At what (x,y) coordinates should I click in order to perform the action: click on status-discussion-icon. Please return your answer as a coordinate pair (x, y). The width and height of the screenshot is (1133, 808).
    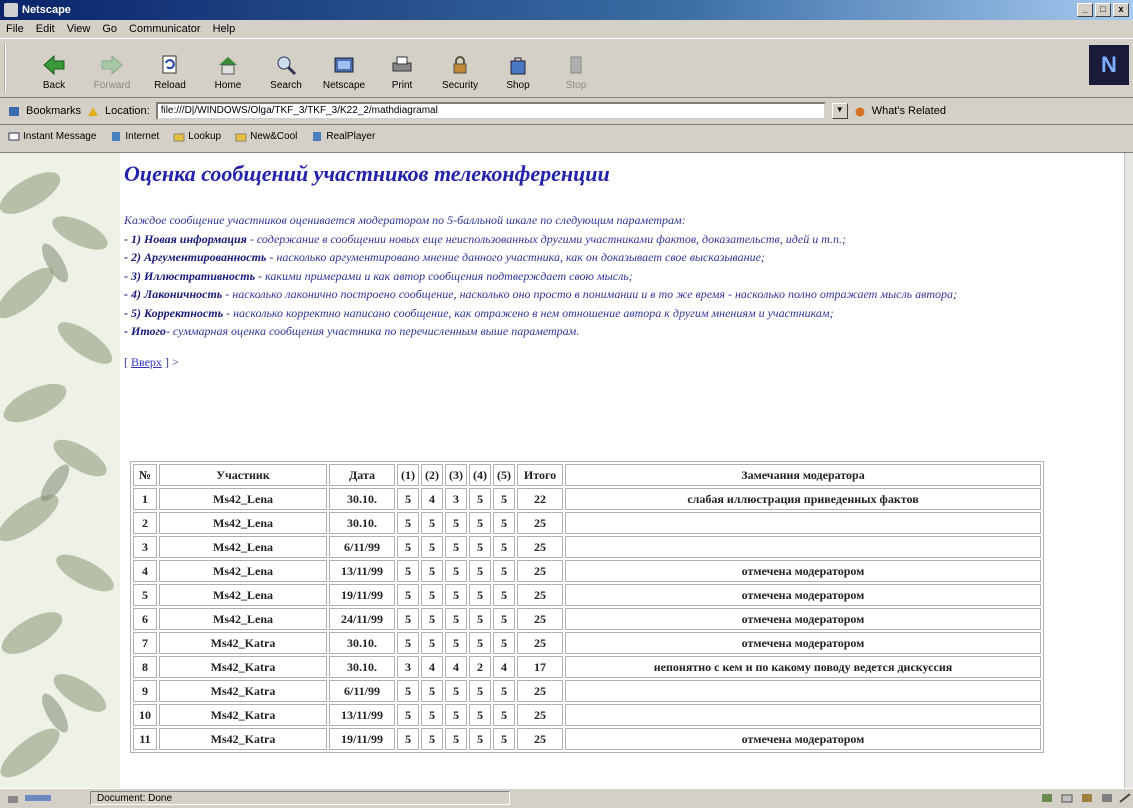
    Looking at the image, I should click on (1107, 798).